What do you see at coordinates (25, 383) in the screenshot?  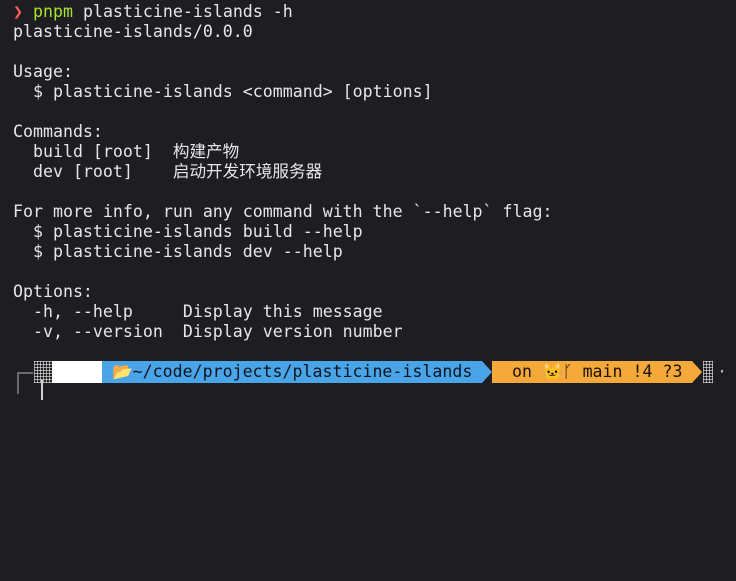 I see `prompt-corner-icon` at bounding box center [25, 383].